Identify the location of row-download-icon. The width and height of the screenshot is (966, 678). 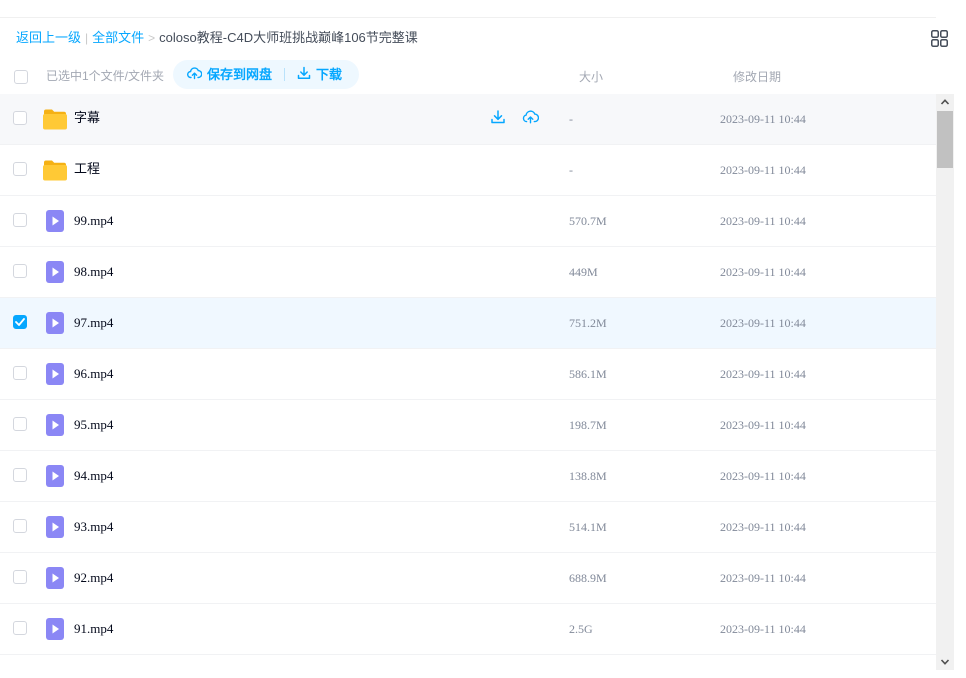
(498, 117).